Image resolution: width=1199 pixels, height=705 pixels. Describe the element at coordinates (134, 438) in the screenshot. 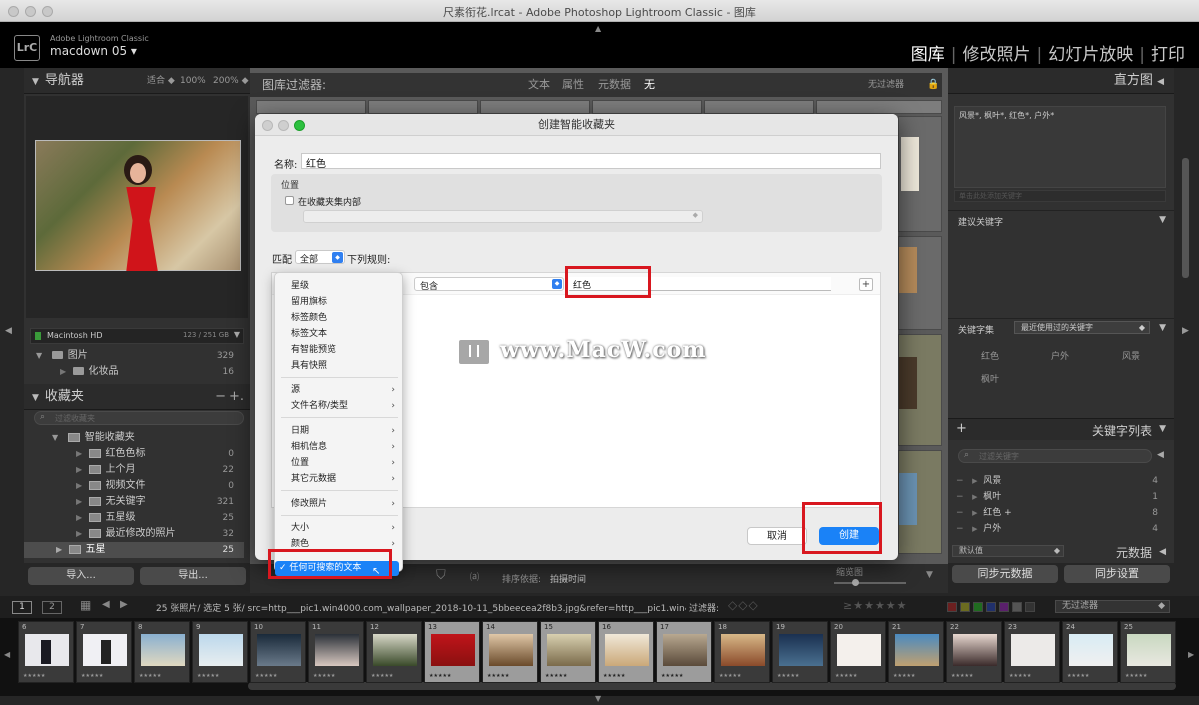

I see `smart-set-row: ▼ 智能收藏夹` at that location.